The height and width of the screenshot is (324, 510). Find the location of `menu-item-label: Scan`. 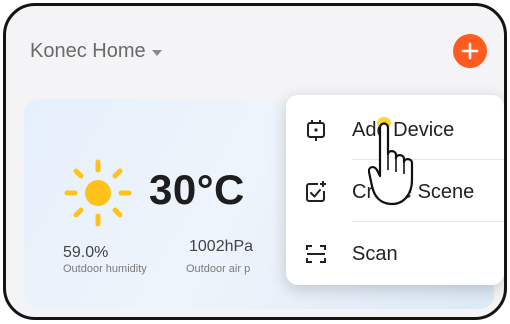

menu-item-label: Scan is located at coordinates (375, 253).